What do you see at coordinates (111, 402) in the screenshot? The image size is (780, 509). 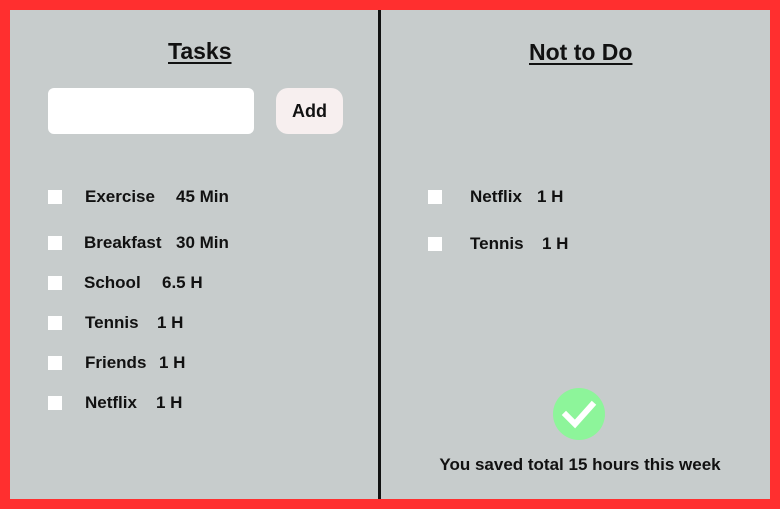 I see `task-name: Netflix` at bounding box center [111, 402].